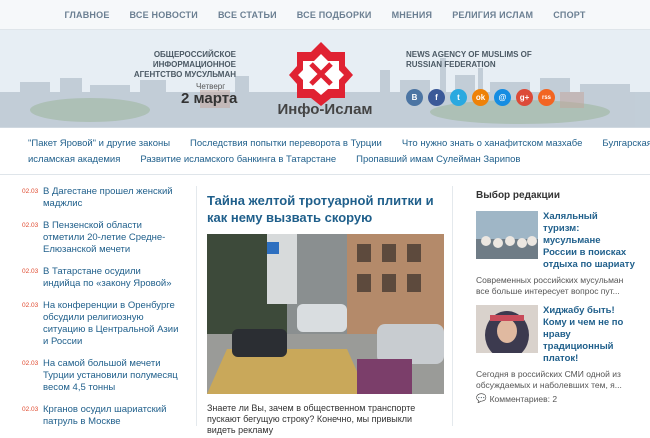 This screenshot has height=438, width=650. I want to click on odnoklassniki-icon: ok, so click(480, 97).